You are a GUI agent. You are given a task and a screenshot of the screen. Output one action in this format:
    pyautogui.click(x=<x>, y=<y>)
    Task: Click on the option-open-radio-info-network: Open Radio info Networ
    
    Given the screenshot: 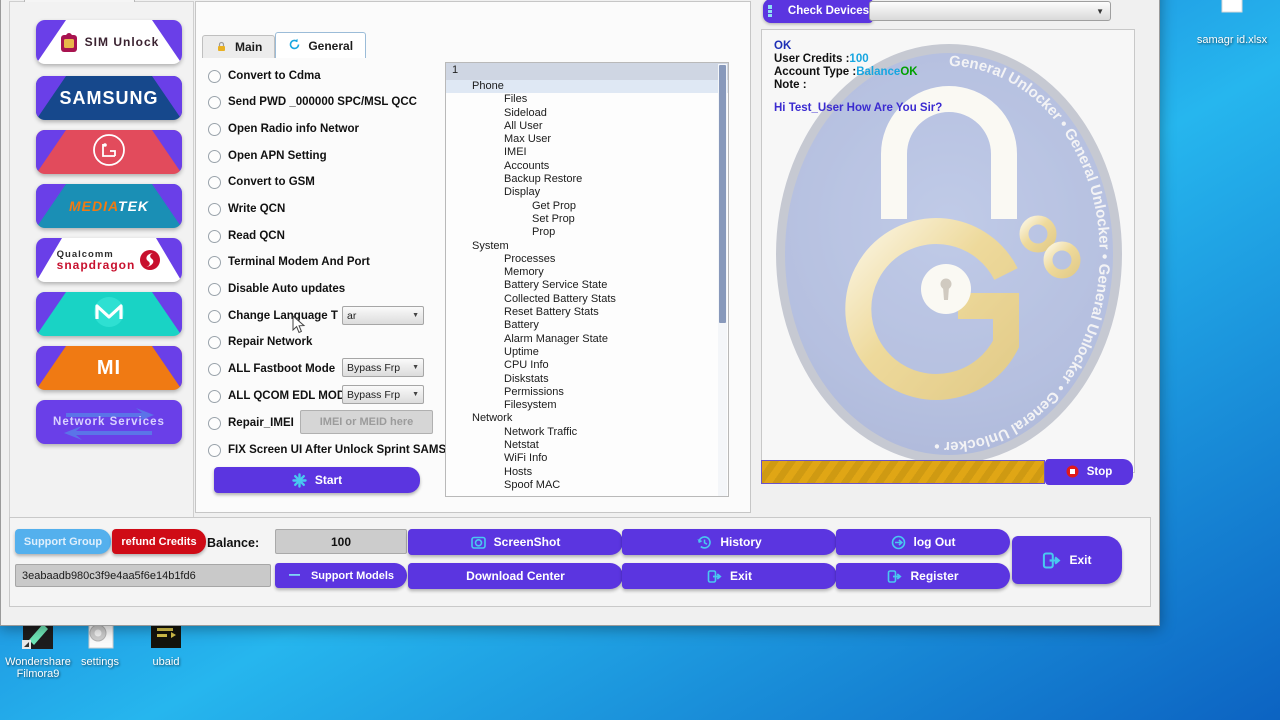 What is the action you would take?
    pyautogui.click(x=283, y=129)
    